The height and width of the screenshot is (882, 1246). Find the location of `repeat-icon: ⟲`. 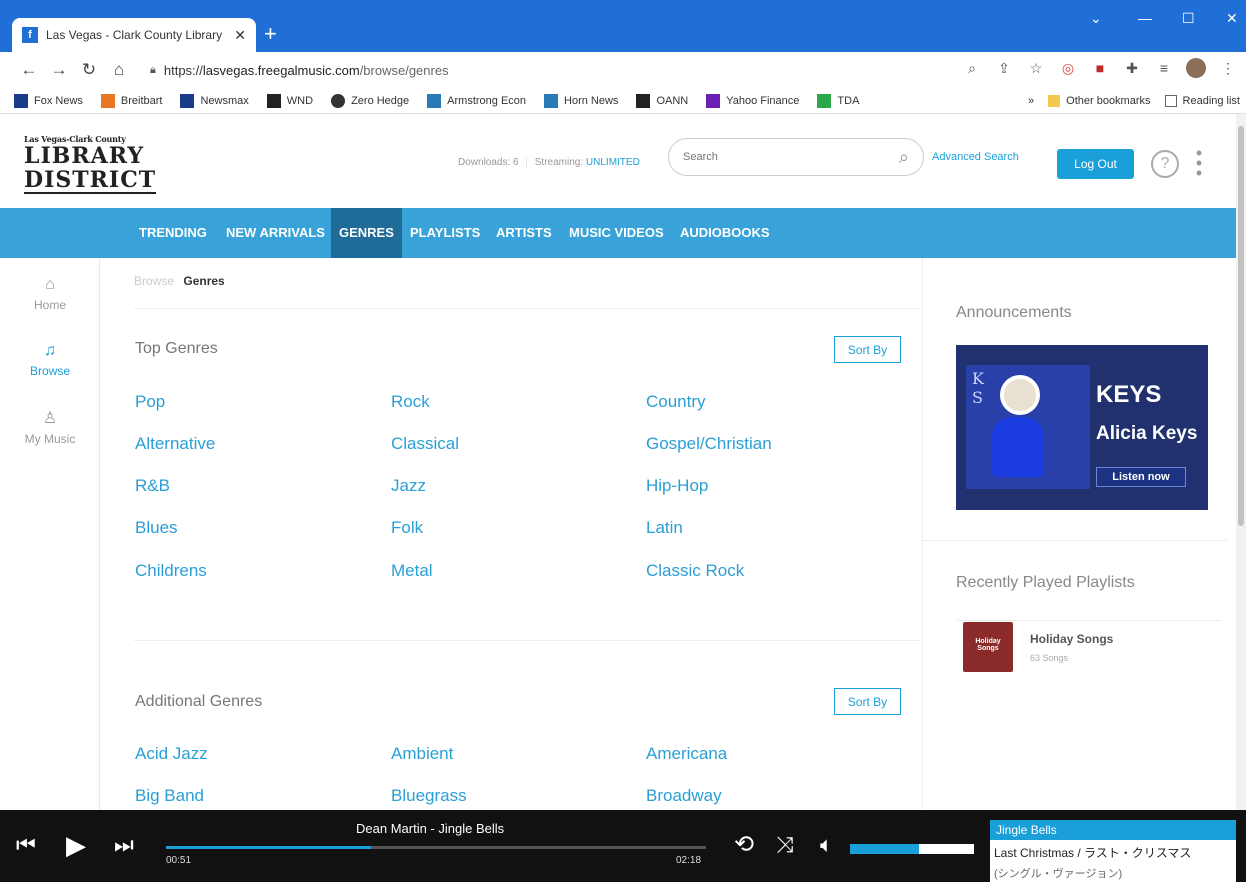

repeat-icon: ⟲ is located at coordinates (744, 844).